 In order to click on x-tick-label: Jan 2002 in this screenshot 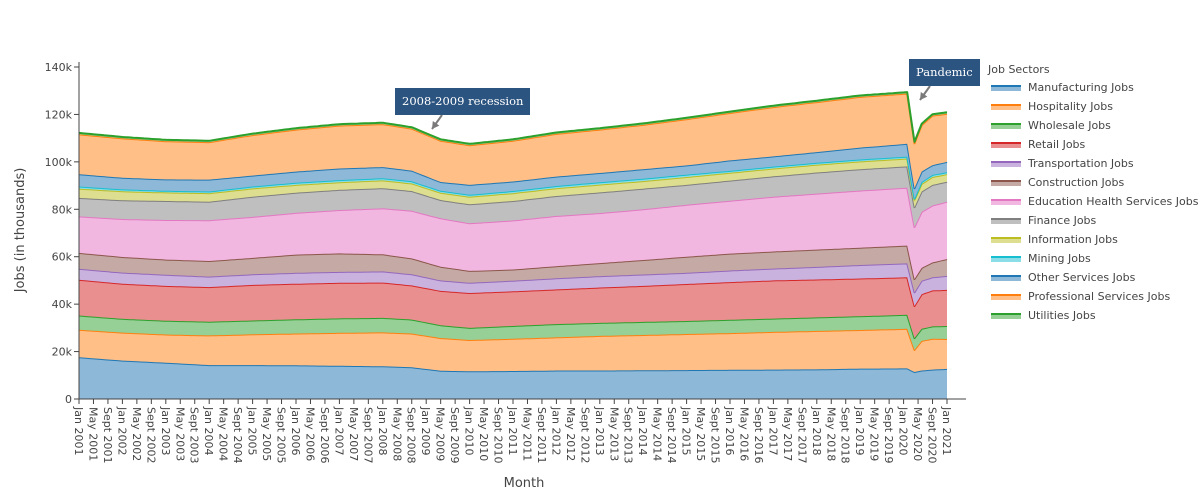, I will do `click(121, 430)`.